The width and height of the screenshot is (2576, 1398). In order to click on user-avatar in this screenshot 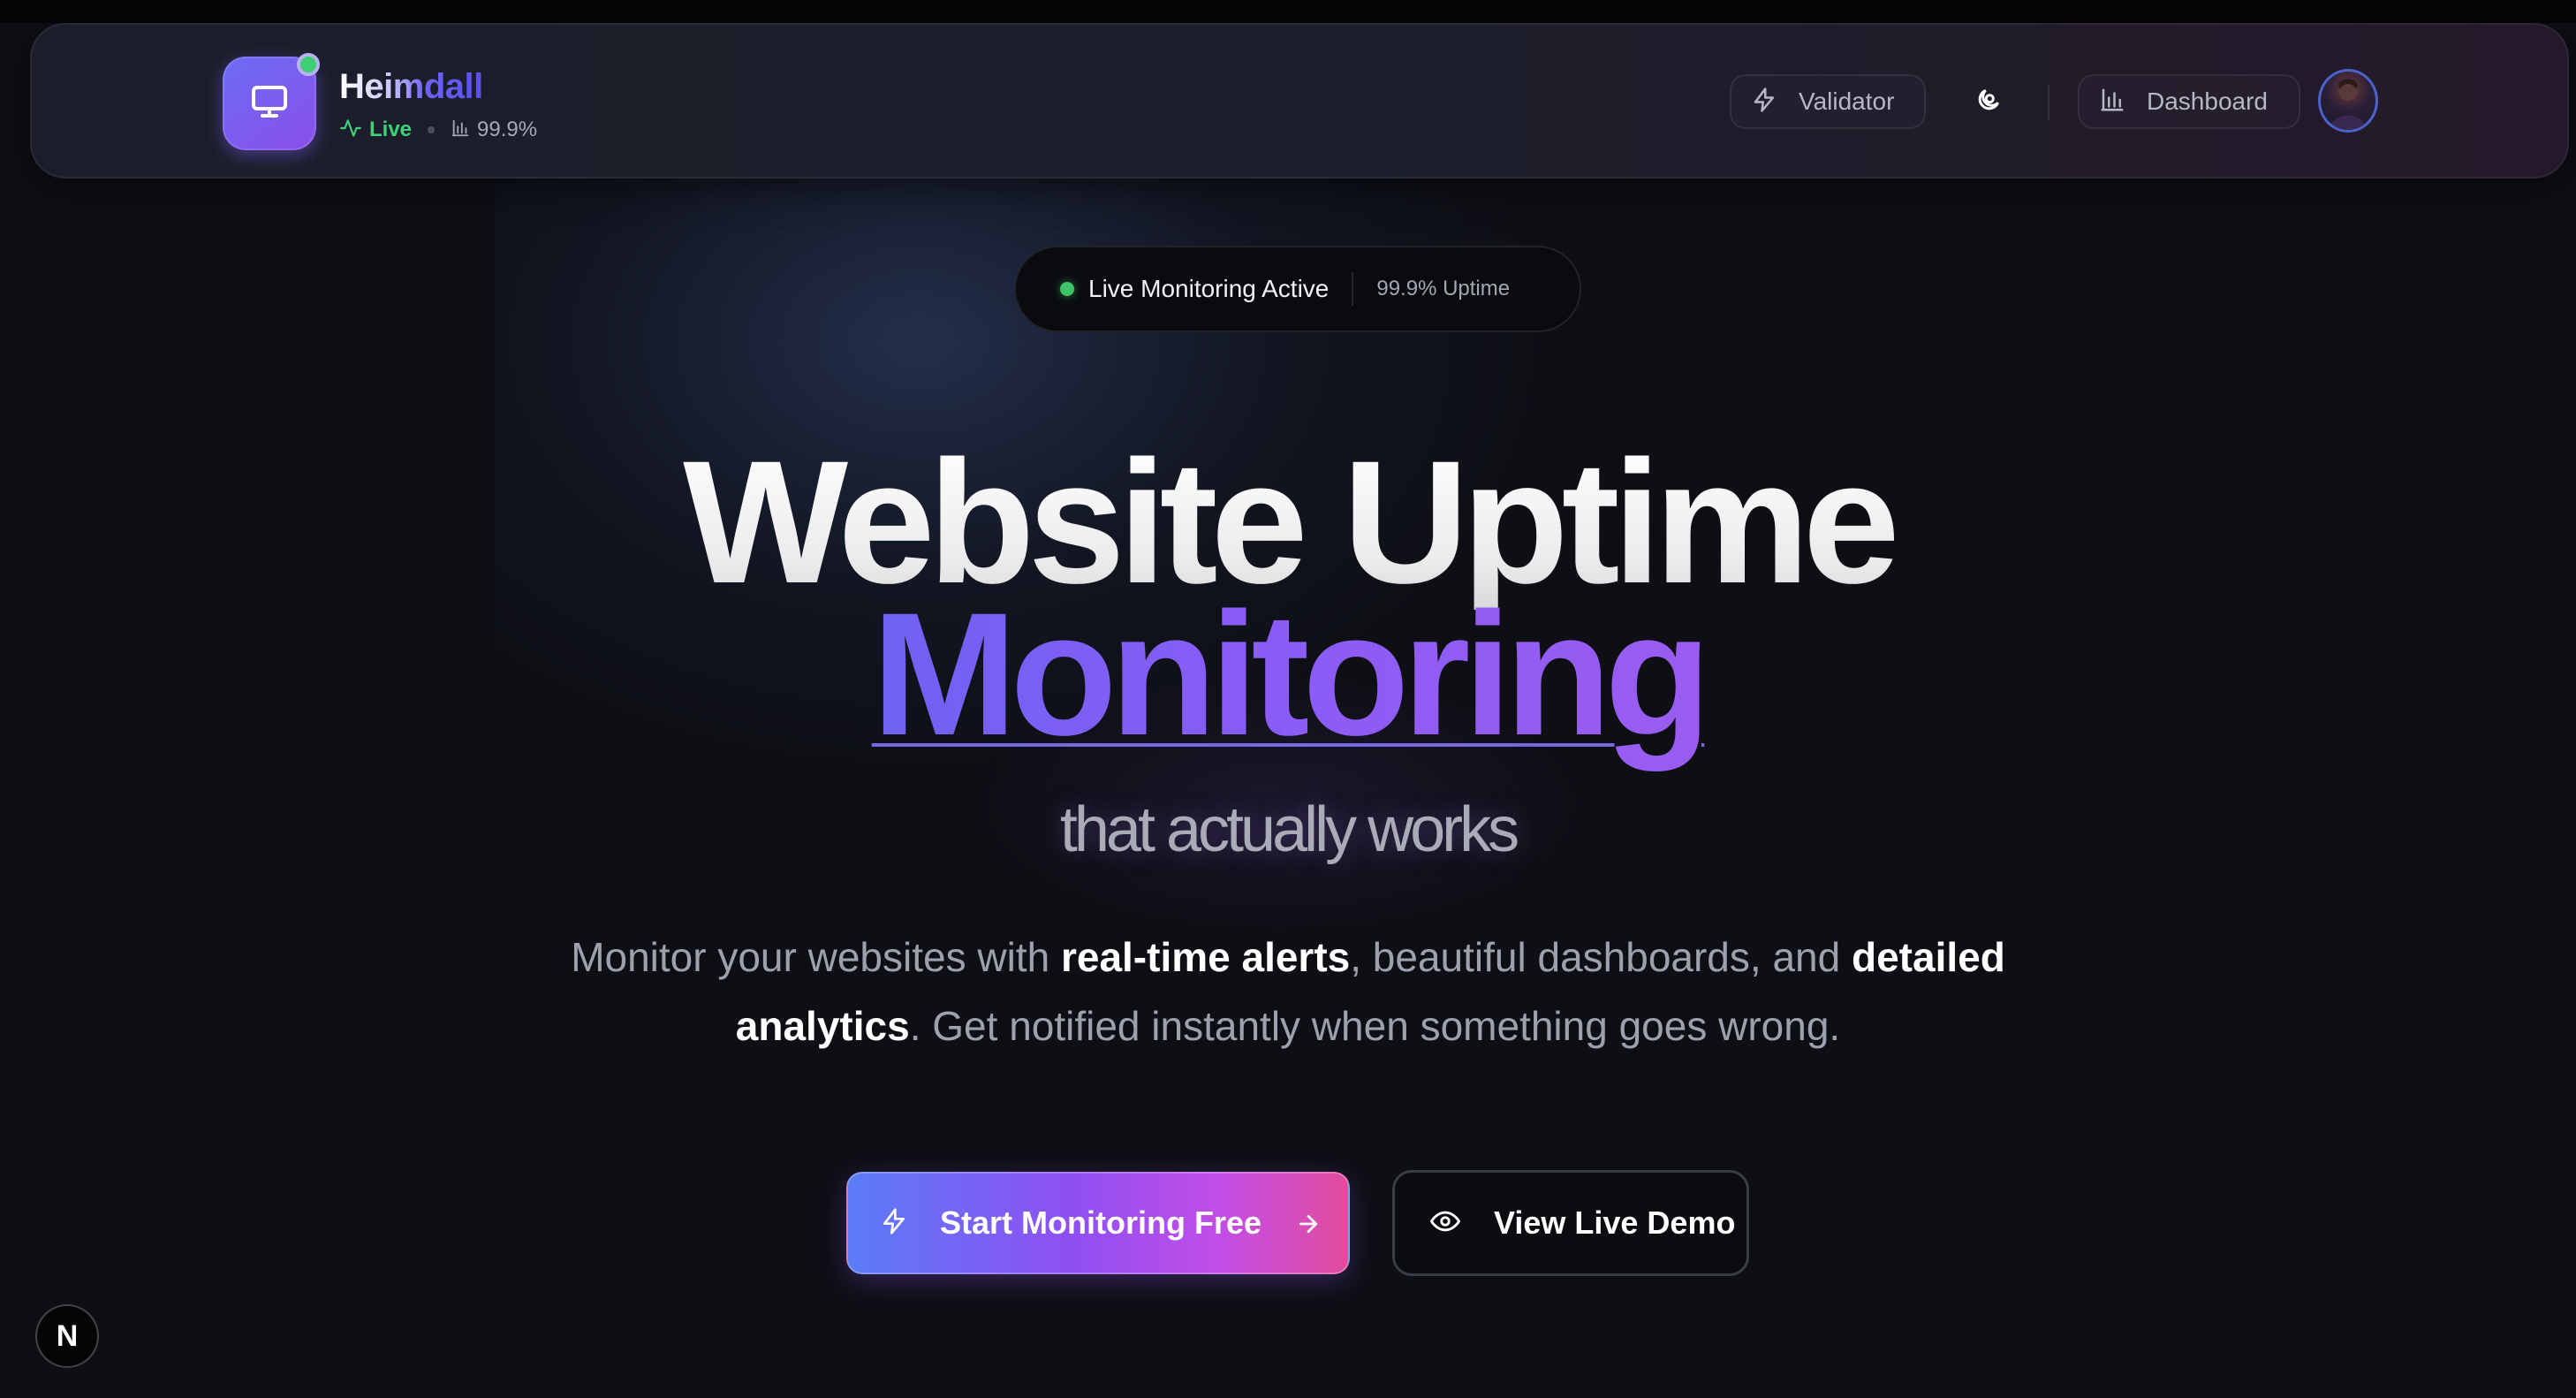, I will do `click(2348, 101)`.